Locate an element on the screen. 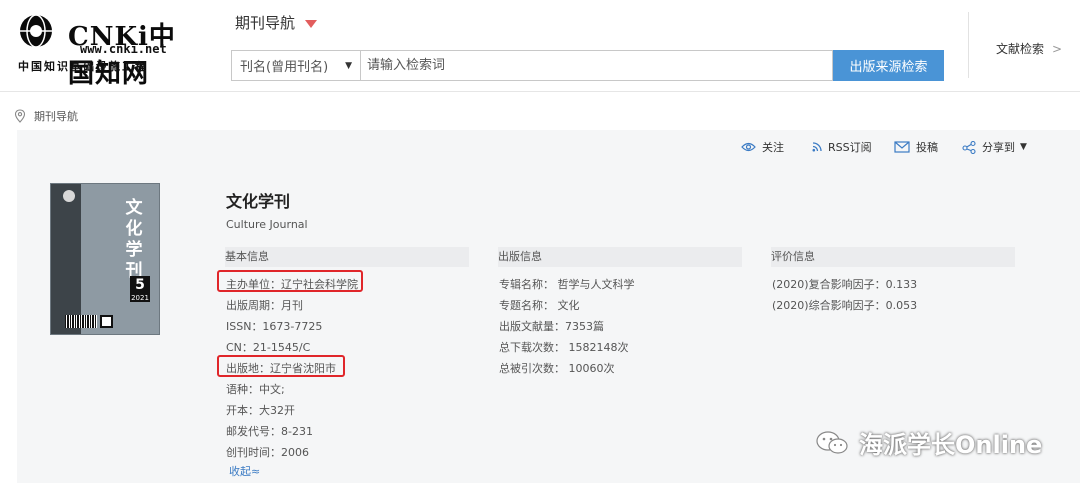 The image size is (1080, 483). journal-nav-dropdown: 期刊导航 is located at coordinates (276, 22).